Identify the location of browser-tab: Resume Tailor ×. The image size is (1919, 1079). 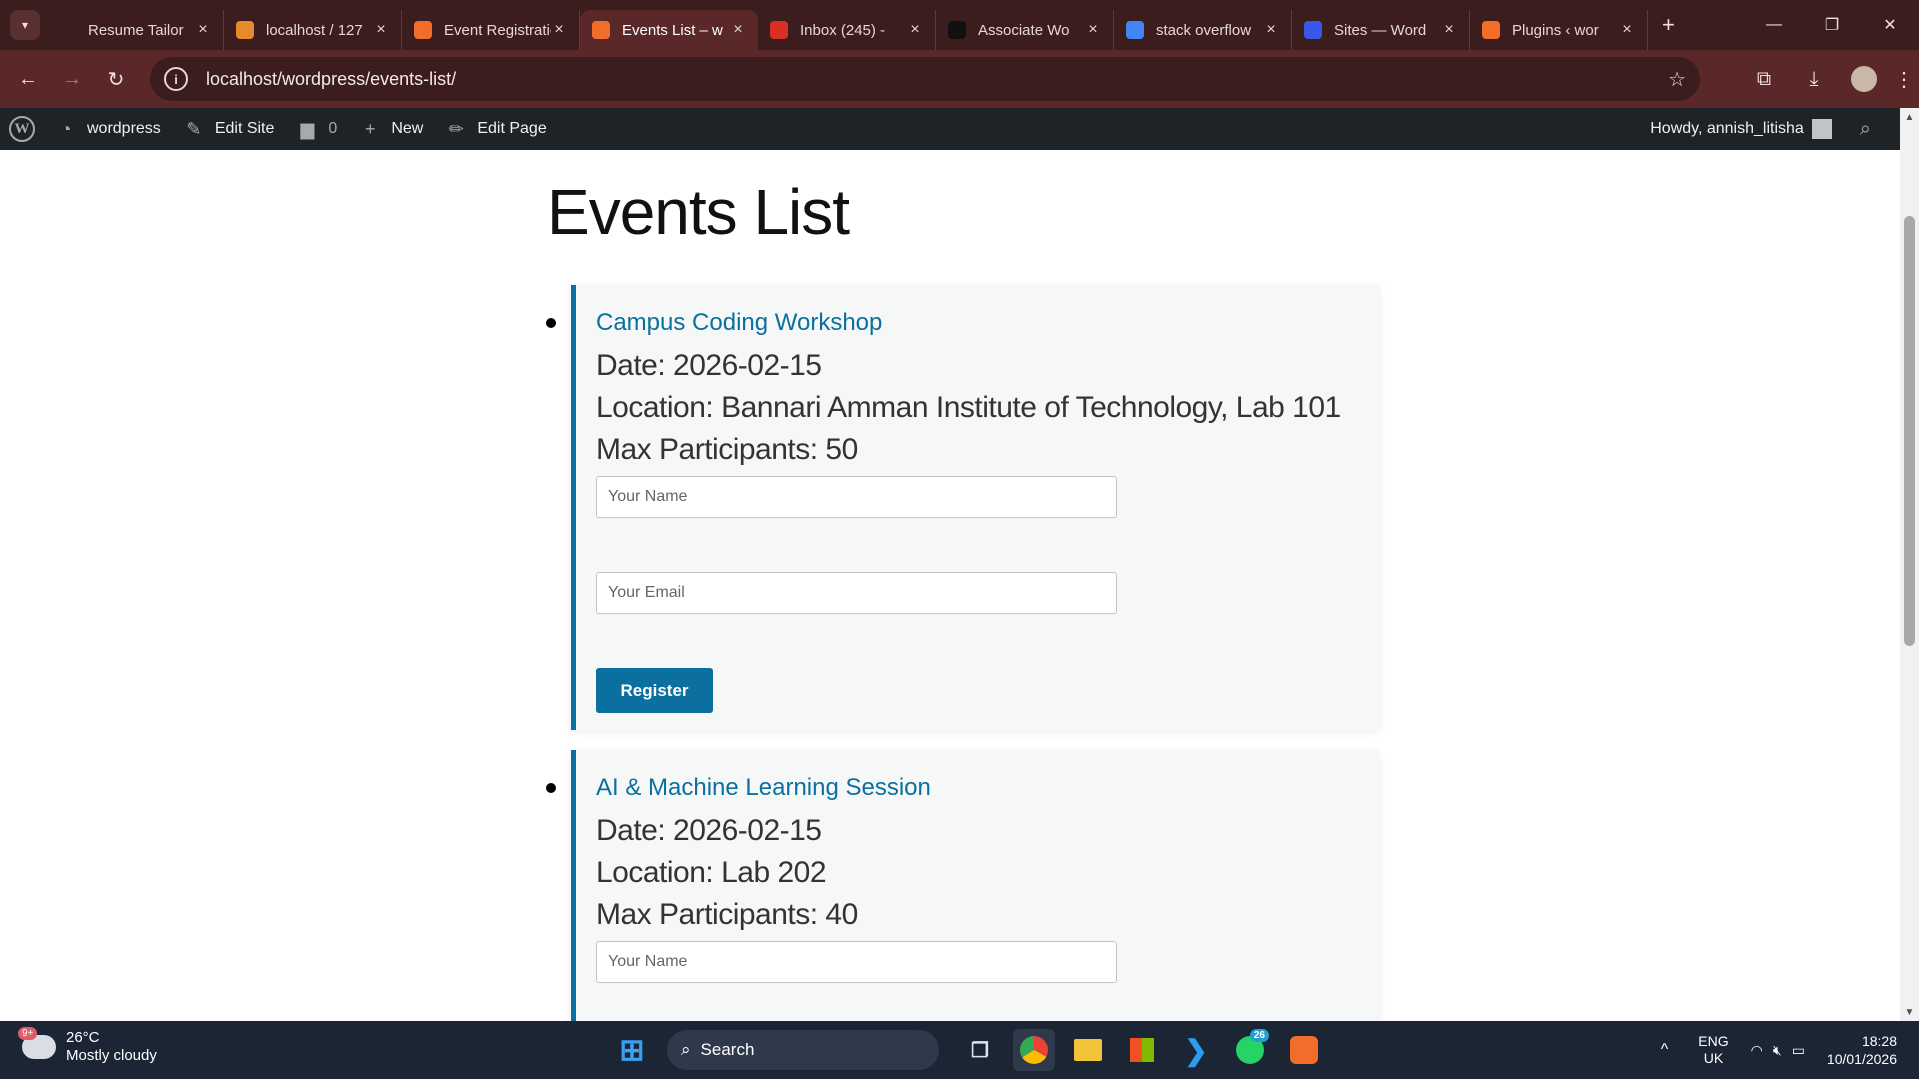
(135, 30).